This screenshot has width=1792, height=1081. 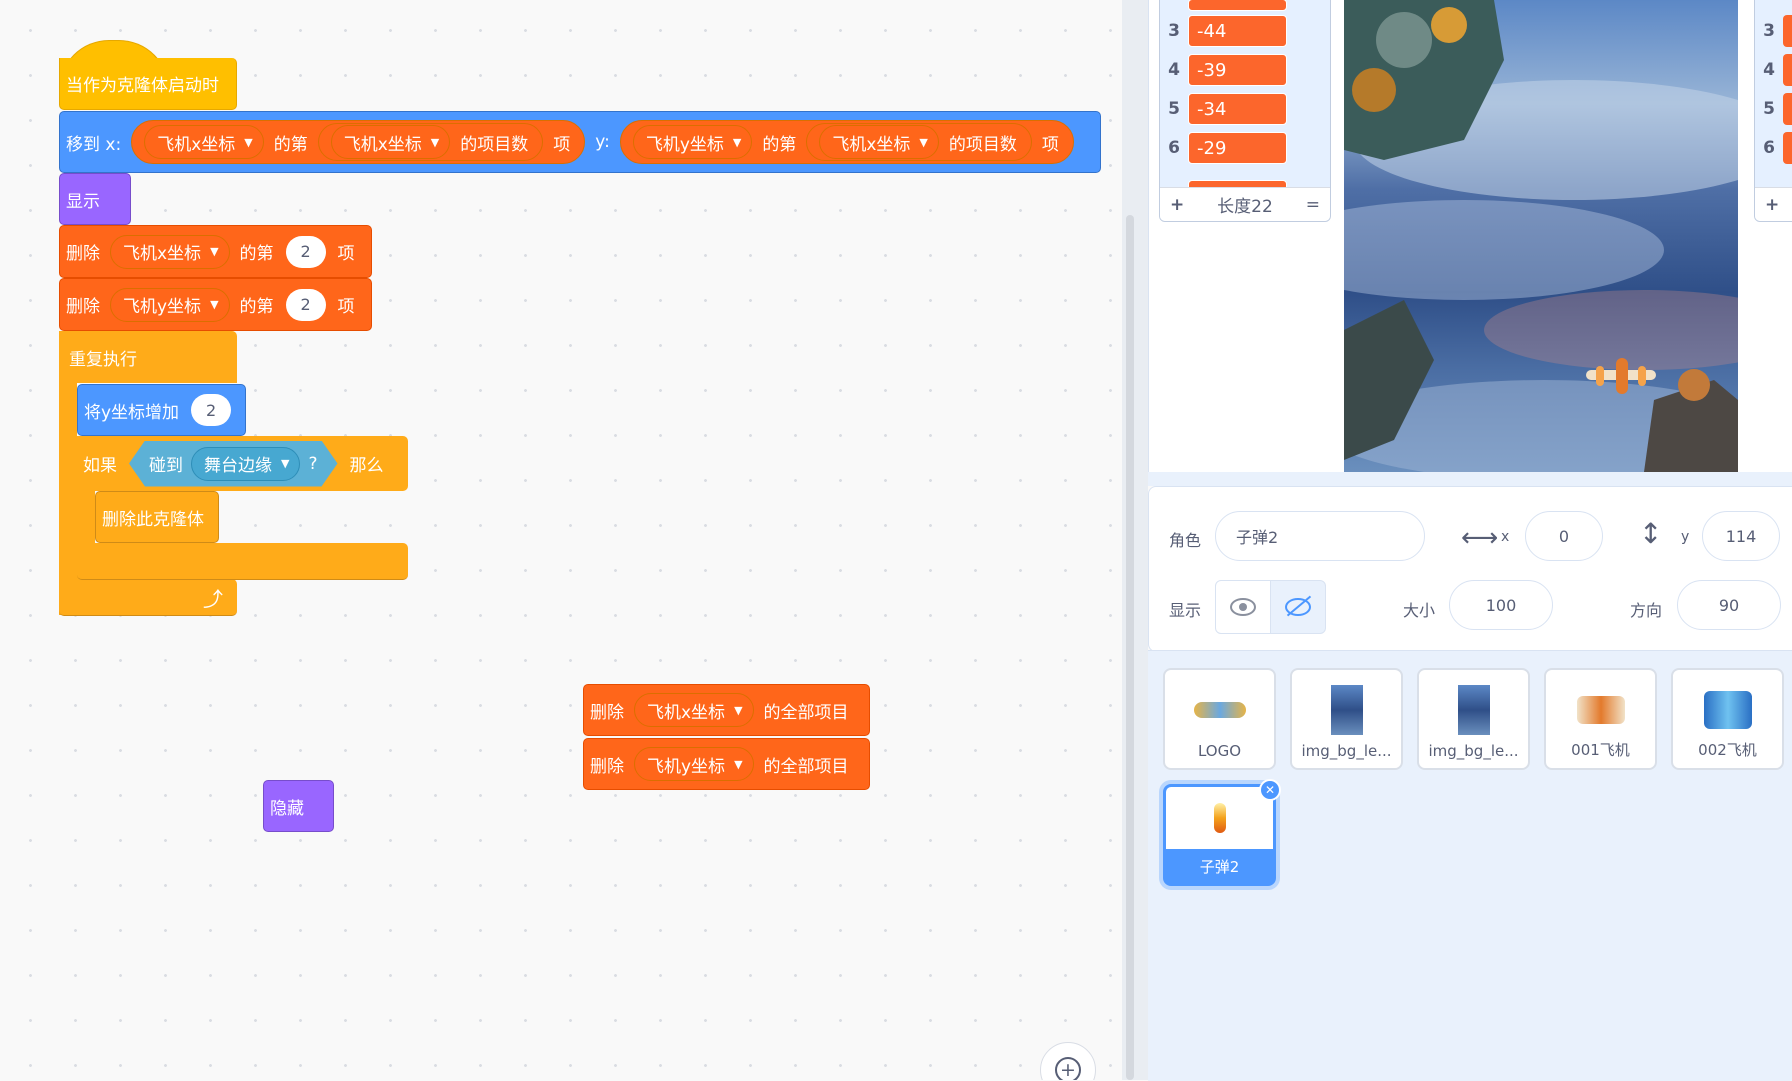 I want to click on list-item-value: -44, so click(x=1237, y=31).